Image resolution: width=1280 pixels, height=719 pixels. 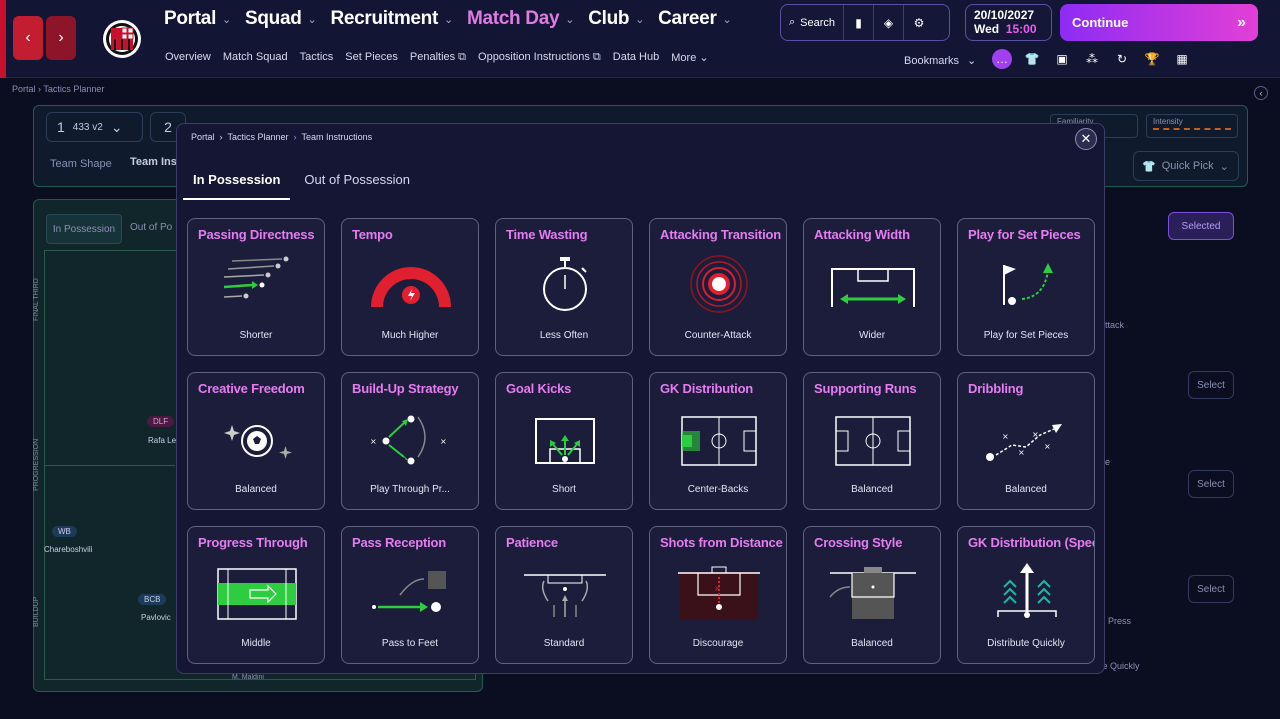 What do you see at coordinates (718, 595) in the screenshot?
I see `instruction-card-shots-from-distance: Shots from Distance × Discourage` at bounding box center [718, 595].